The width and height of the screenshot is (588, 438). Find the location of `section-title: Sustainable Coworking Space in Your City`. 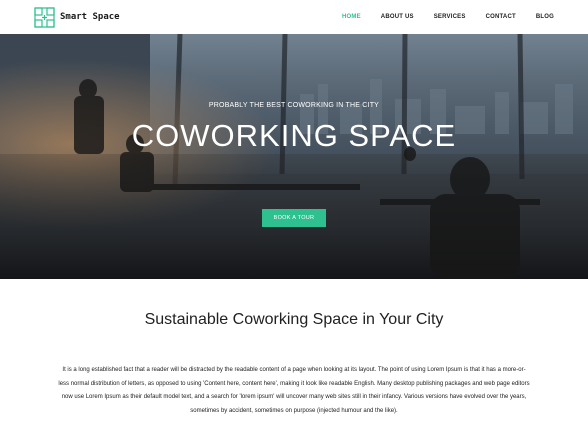

section-title: Sustainable Coworking Space in Your City is located at coordinates (294, 319).